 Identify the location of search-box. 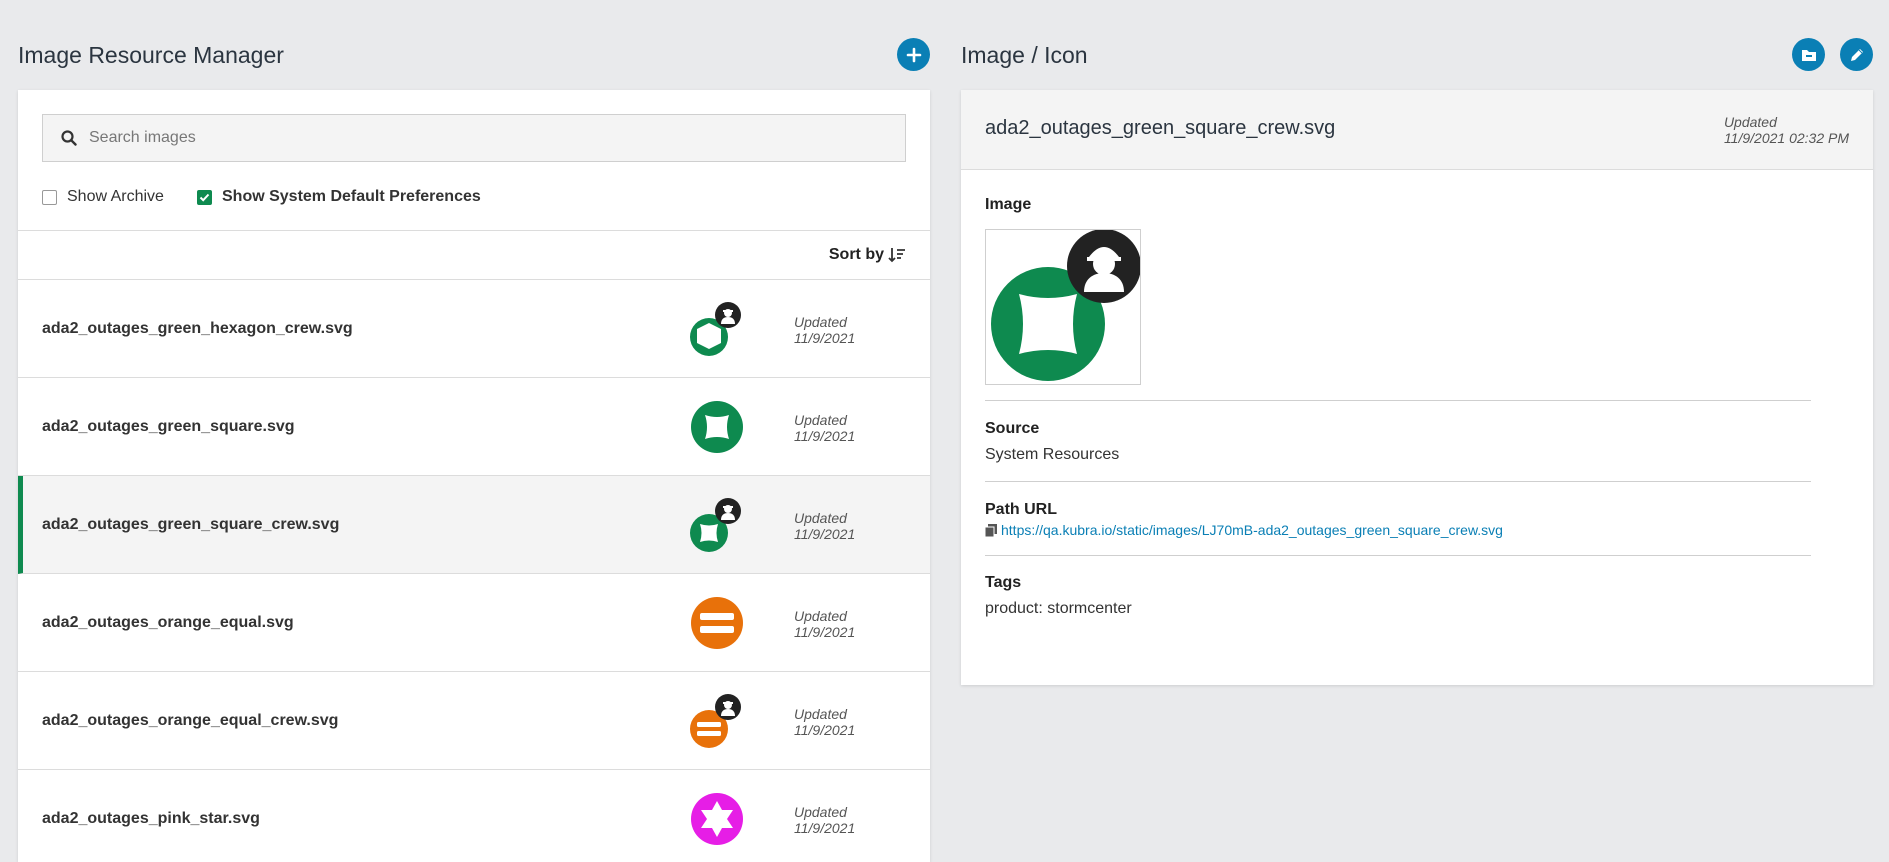
(474, 138).